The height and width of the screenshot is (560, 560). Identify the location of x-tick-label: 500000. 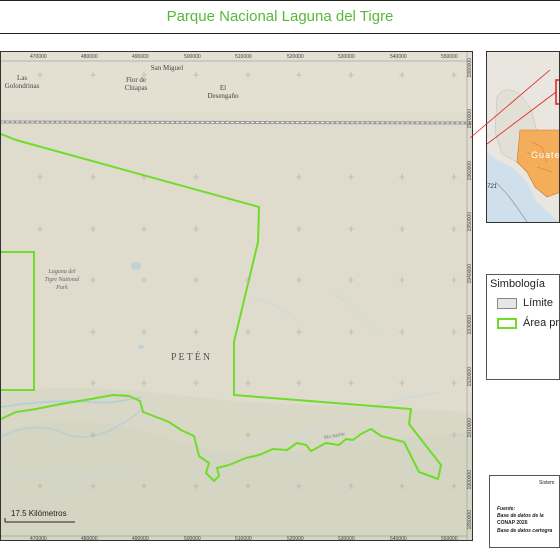
(192, 57).